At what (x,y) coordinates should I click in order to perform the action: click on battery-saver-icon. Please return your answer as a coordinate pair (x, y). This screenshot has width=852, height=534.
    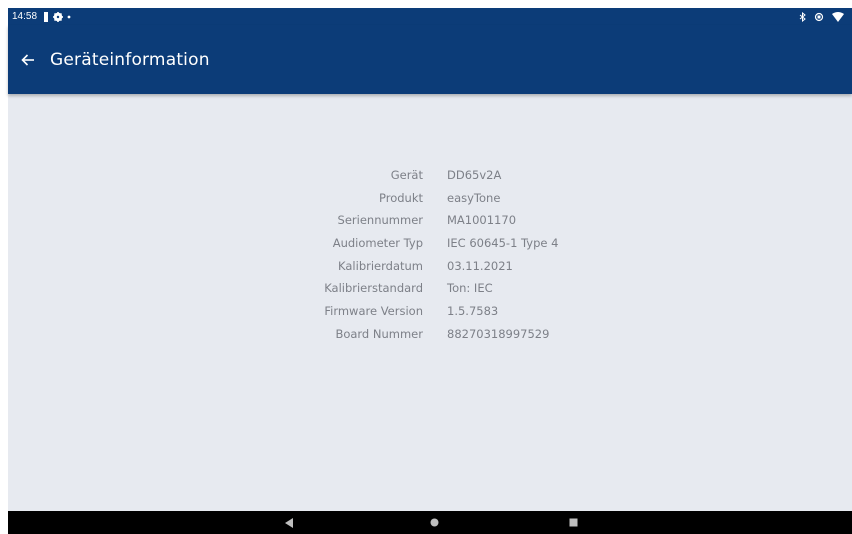
    Looking at the image, I should click on (46, 16).